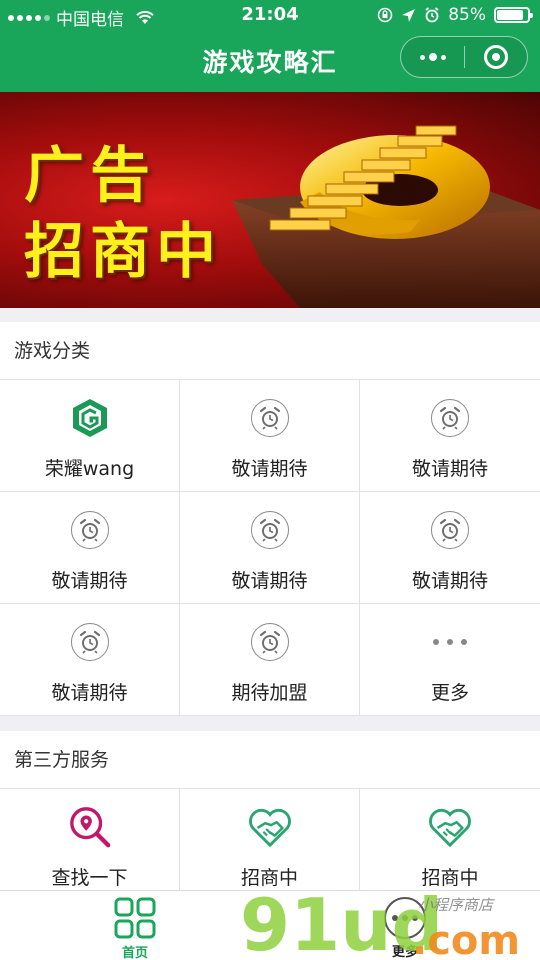 Image resolution: width=540 pixels, height=960 pixels. Describe the element at coordinates (90, 418) in the screenshot. I see `honor-logo-icon` at that location.